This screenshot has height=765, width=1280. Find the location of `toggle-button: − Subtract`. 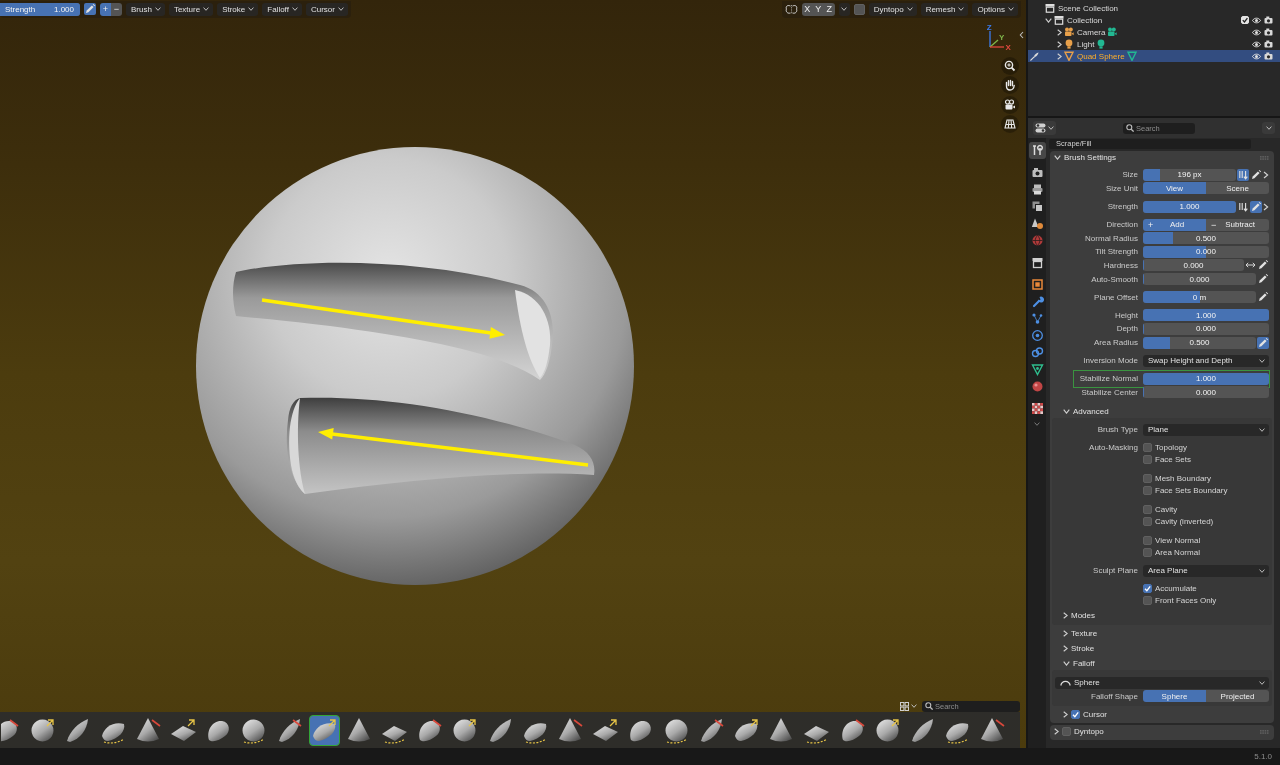

toggle-button: − Subtract is located at coordinates (1237, 224).